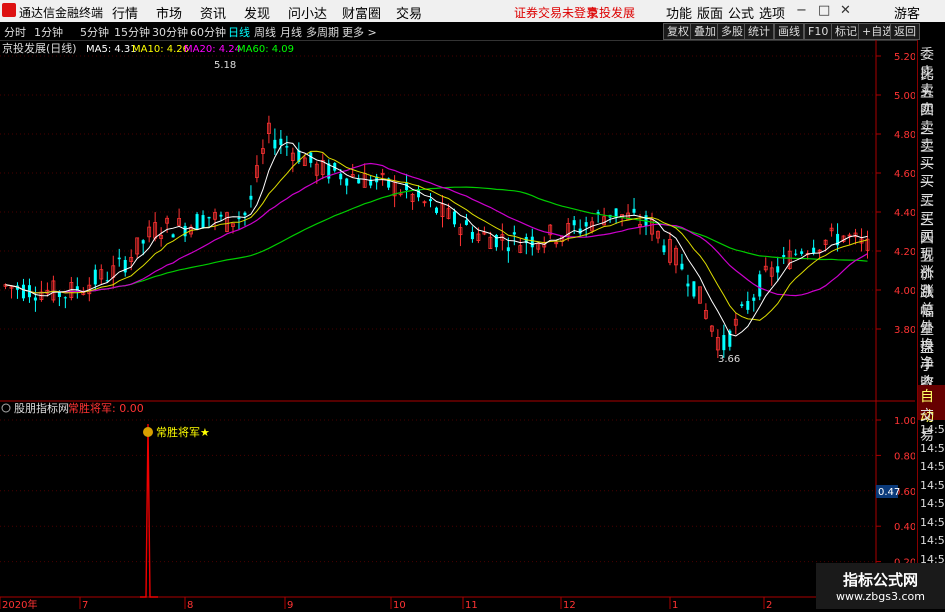 This screenshot has width=945, height=612. What do you see at coordinates (307, 12) in the screenshot?
I see `menu-ask-xiaoda: 问小达` at bounding box center [307, 12].